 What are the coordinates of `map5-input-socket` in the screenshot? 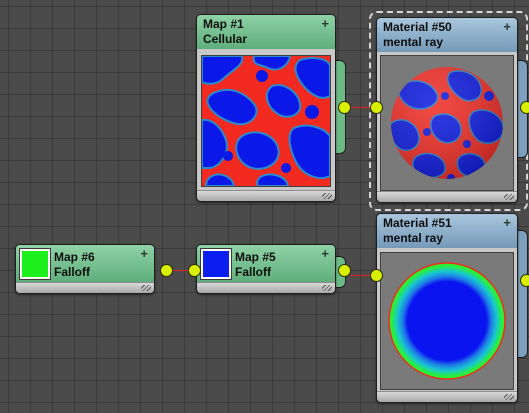 It's located at (194, 270).